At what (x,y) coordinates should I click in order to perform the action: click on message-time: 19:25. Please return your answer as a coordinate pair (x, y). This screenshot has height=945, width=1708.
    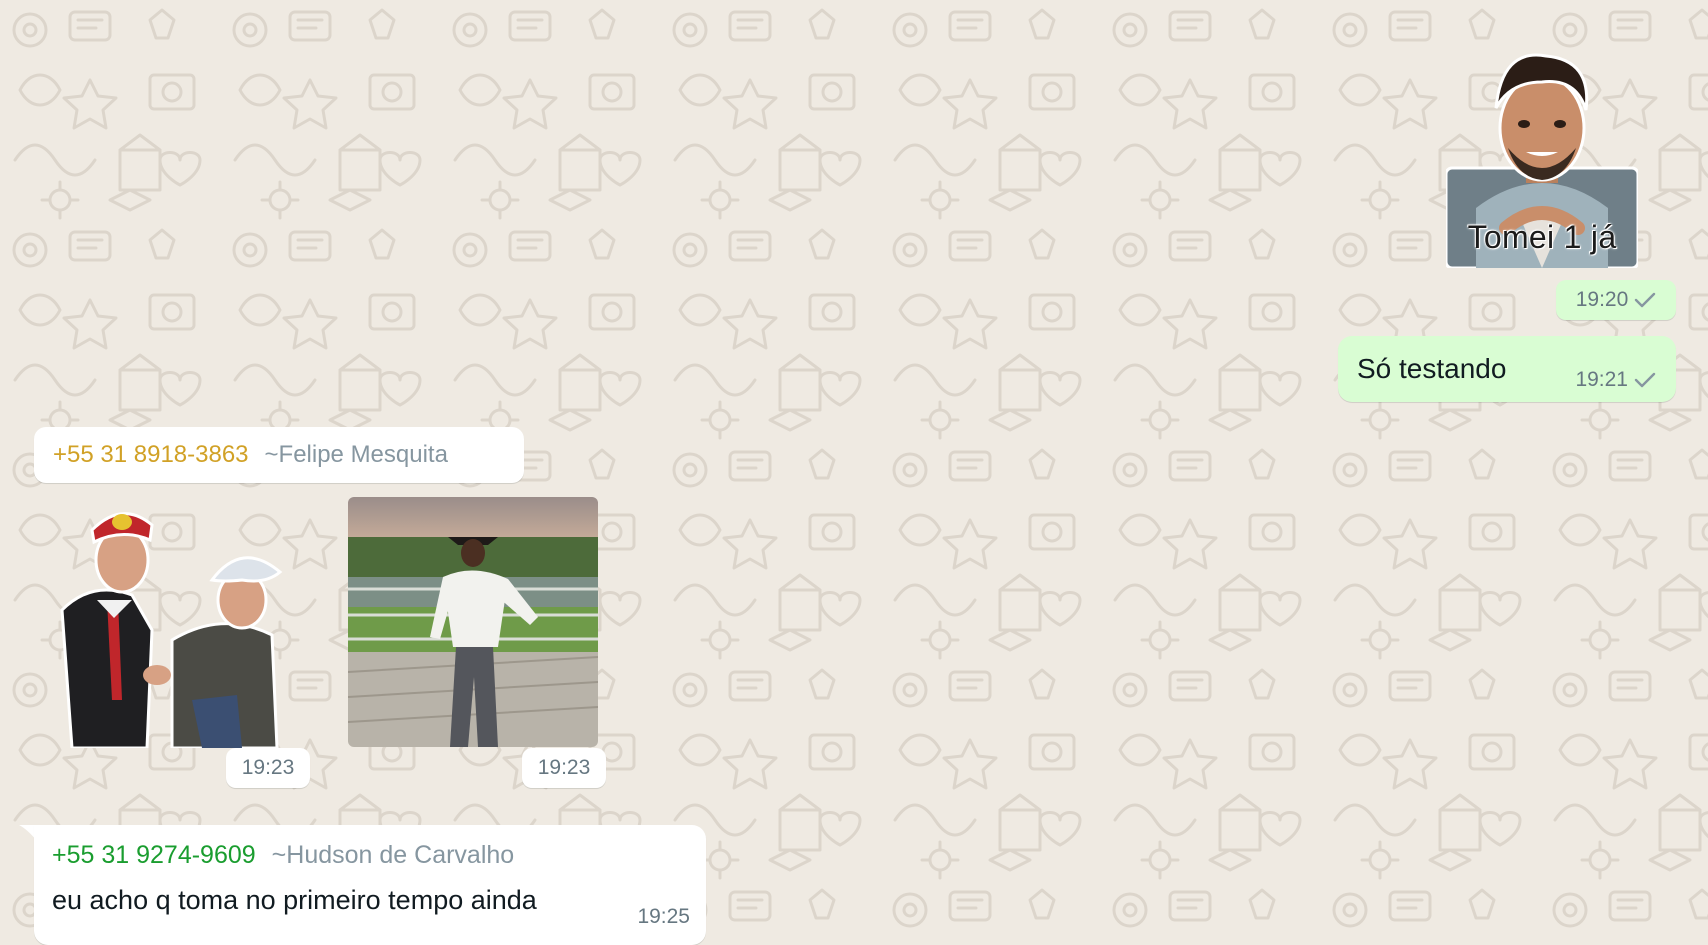
    Looking at the image, I should click on (663, 916).